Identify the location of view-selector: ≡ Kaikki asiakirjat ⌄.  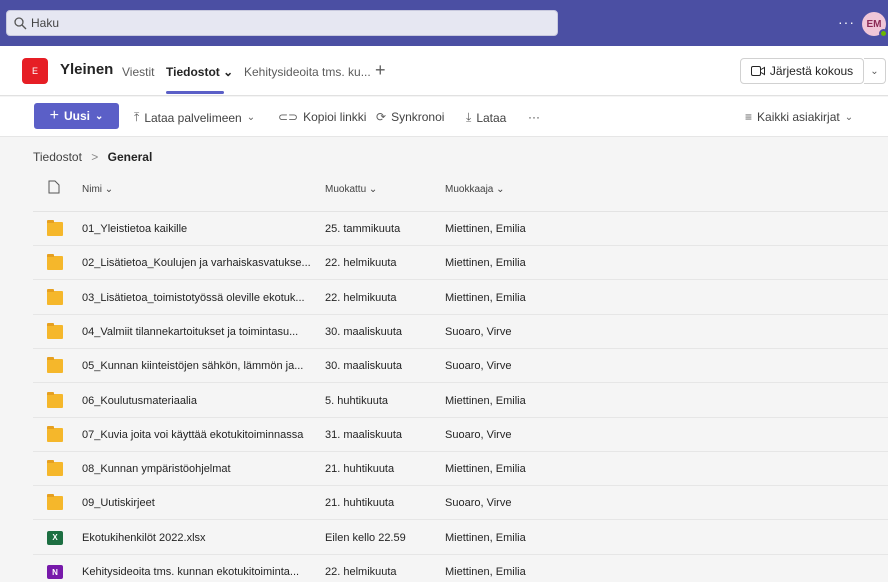
(799, 117).